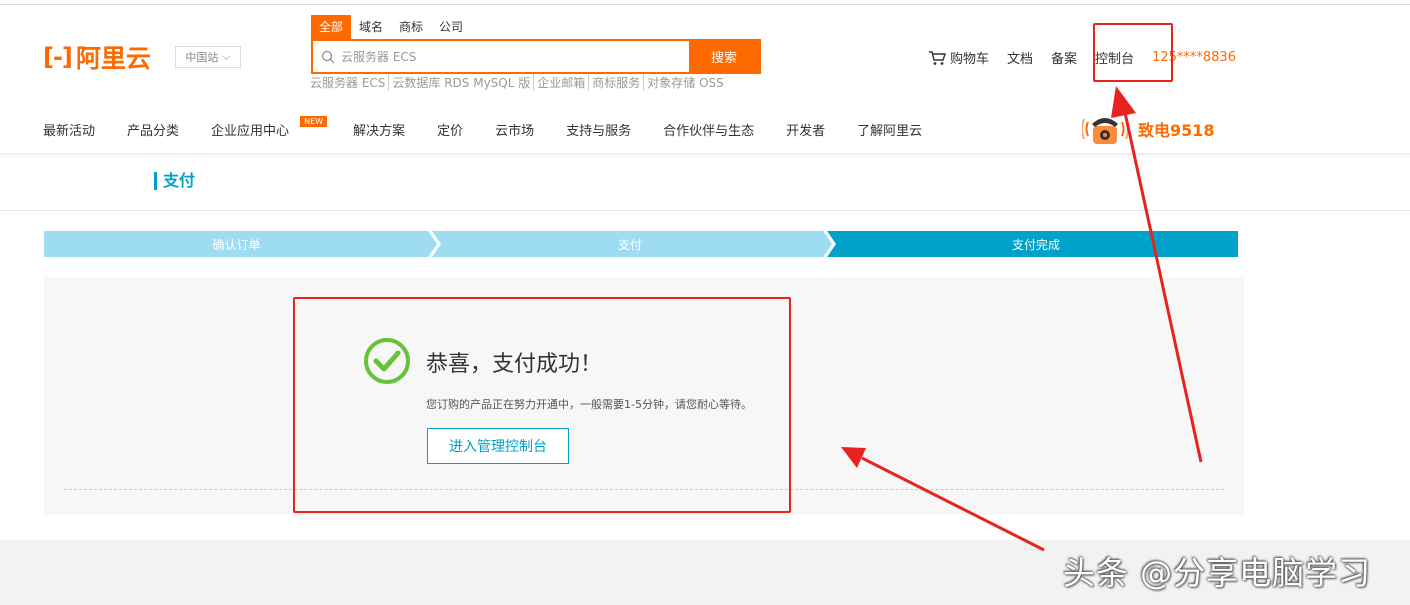 The width and height of the screenshot is (1410, 605). I want to click on telephone-icon, so click(1105, 131).